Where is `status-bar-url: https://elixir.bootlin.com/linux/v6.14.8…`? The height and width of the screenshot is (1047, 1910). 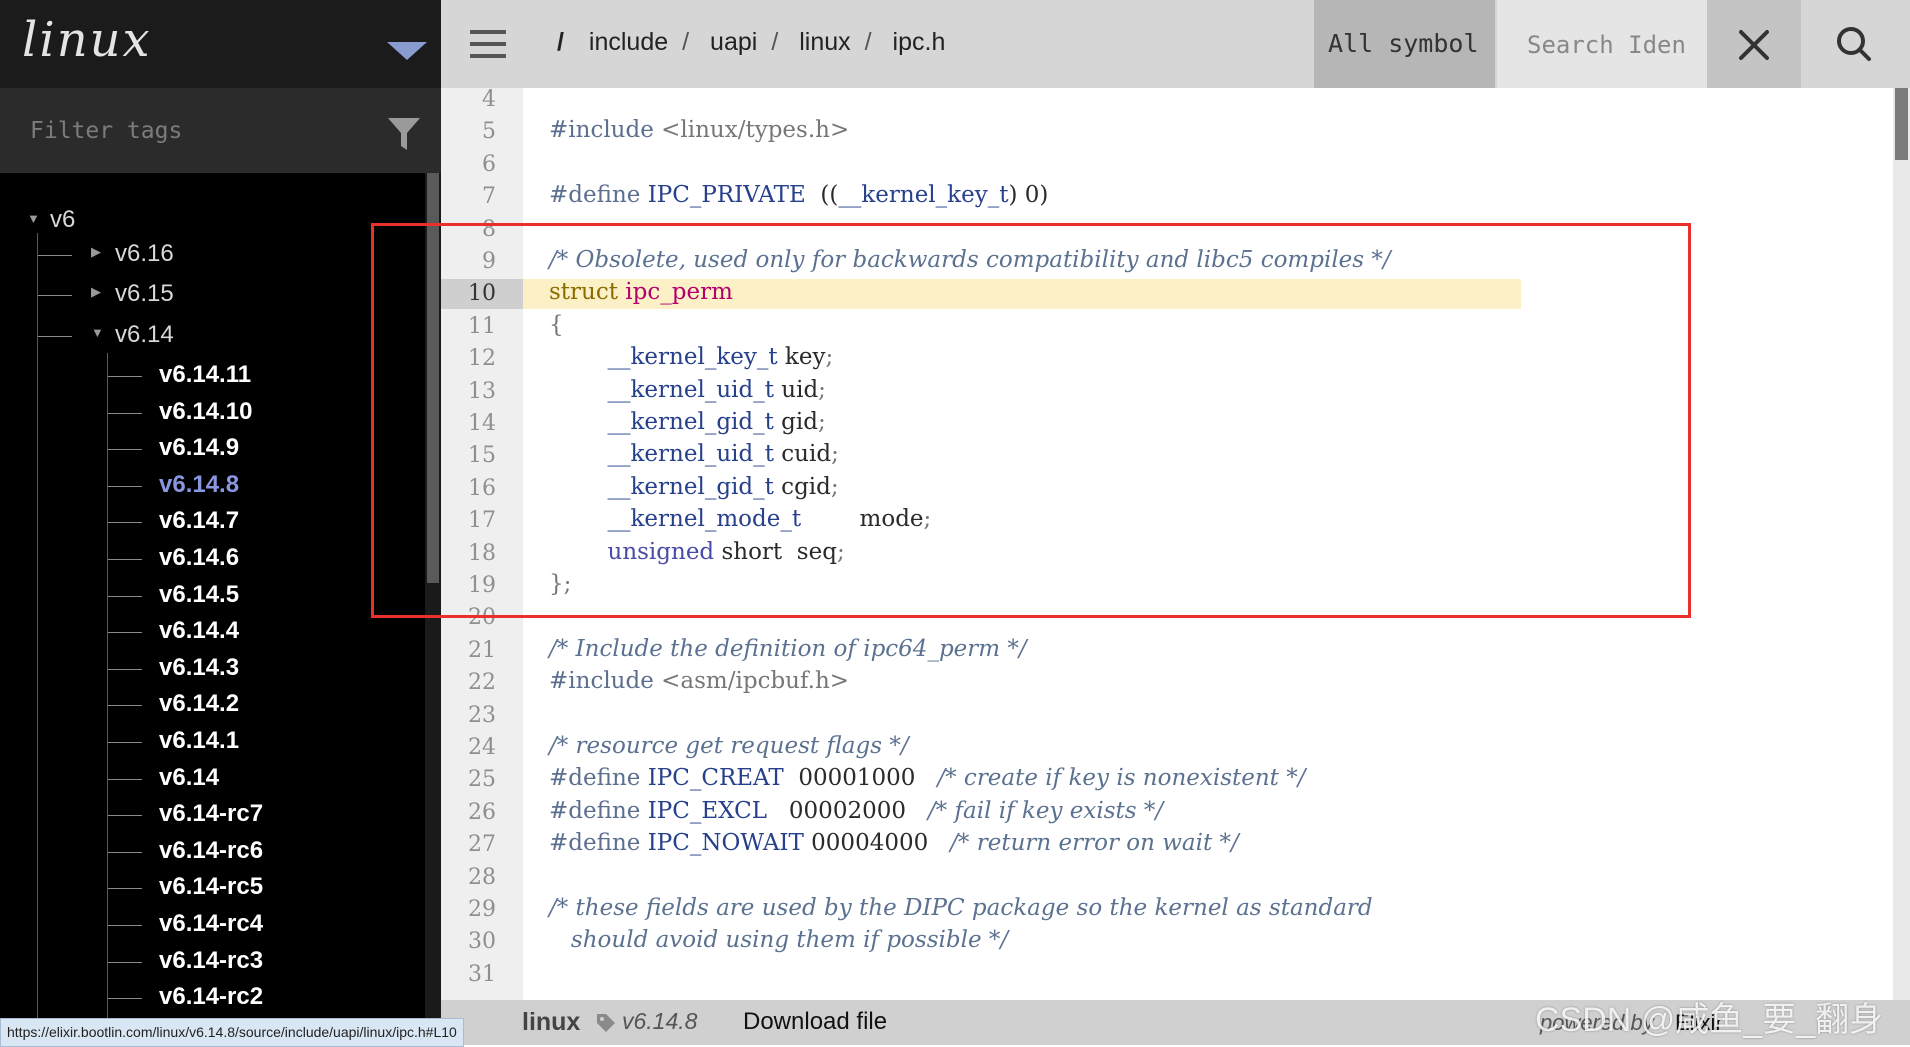
status-bar-url: https://elixir.bootlin.com/linux/v6.14.8… is located at coordinates (232, 1032).